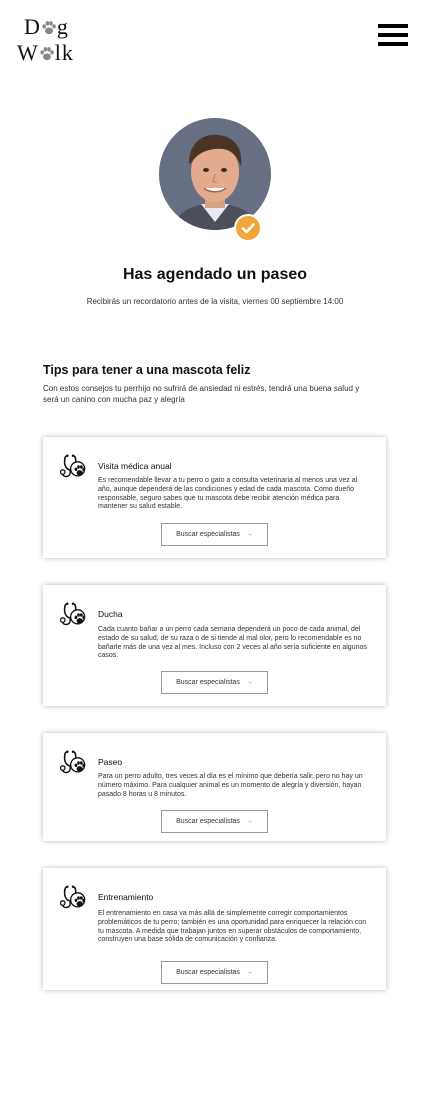  I want to click on hamburger-icon, so click(393, 36).